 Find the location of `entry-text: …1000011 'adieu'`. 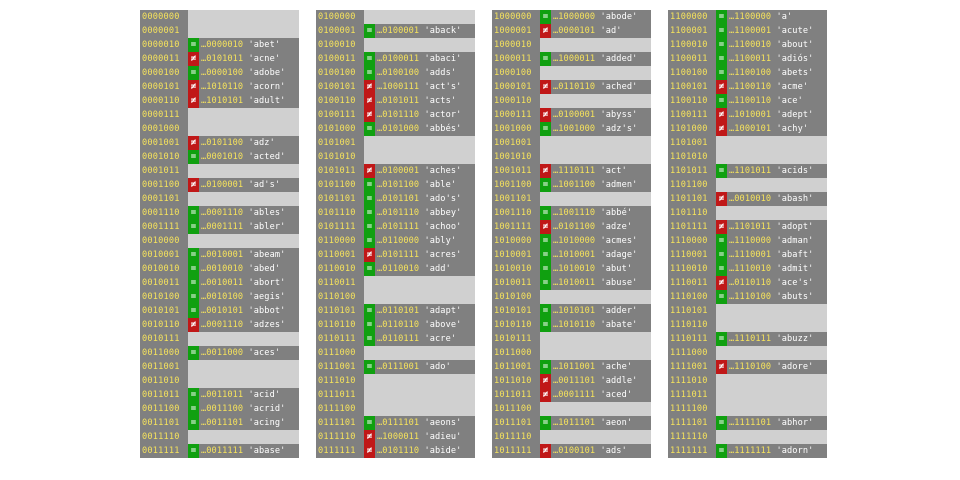

entry-text: …1000011 'adieu' is located at coordinates (425, 437).